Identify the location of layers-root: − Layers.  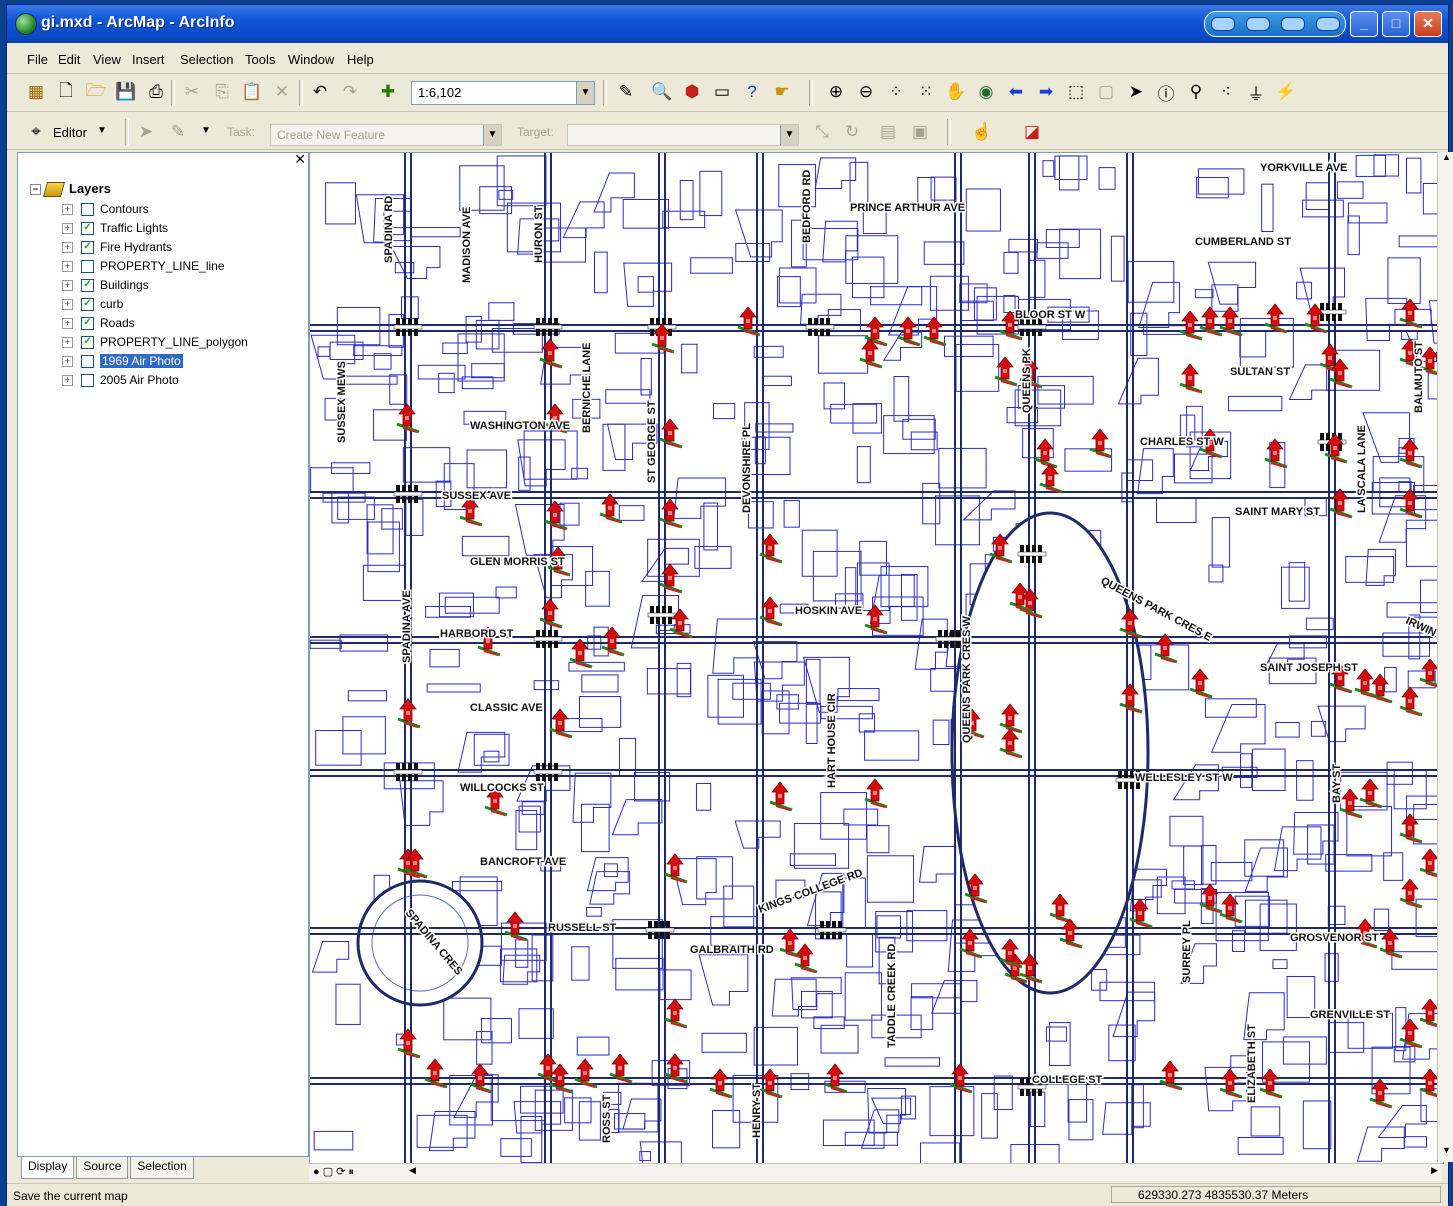
(70, 189).